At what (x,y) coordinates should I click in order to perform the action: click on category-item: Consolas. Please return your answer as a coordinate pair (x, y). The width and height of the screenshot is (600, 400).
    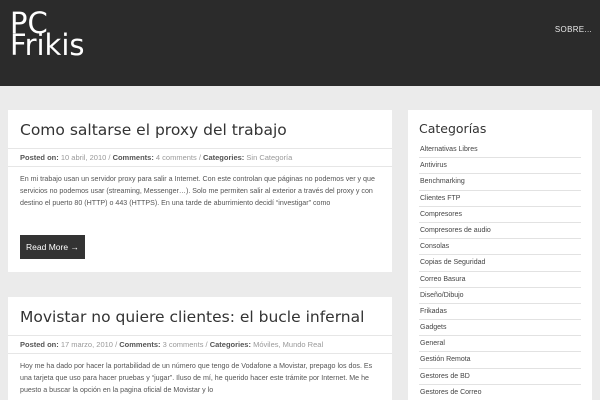
    Looking at the image, I should click on (500, 247).